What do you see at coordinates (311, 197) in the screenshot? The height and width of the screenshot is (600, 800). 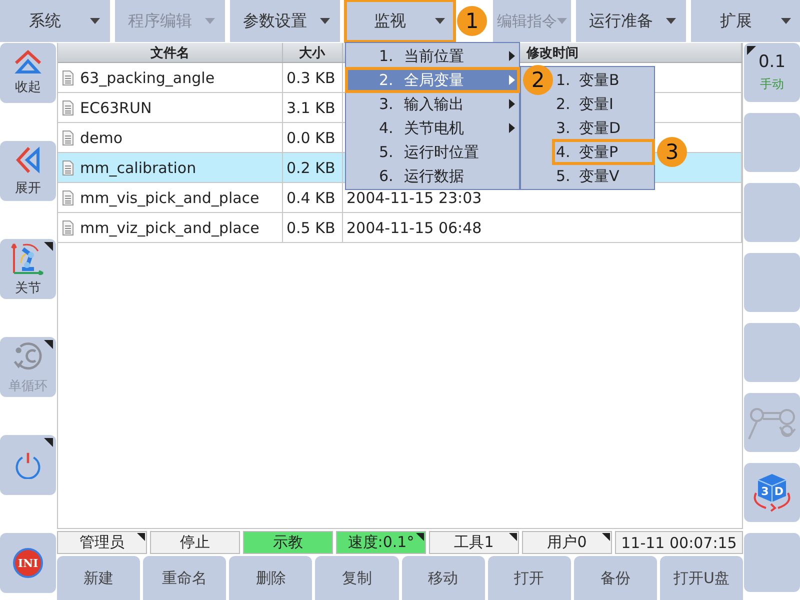 I see `file-size: 0.4 KB` at bounding box center [311, 197].